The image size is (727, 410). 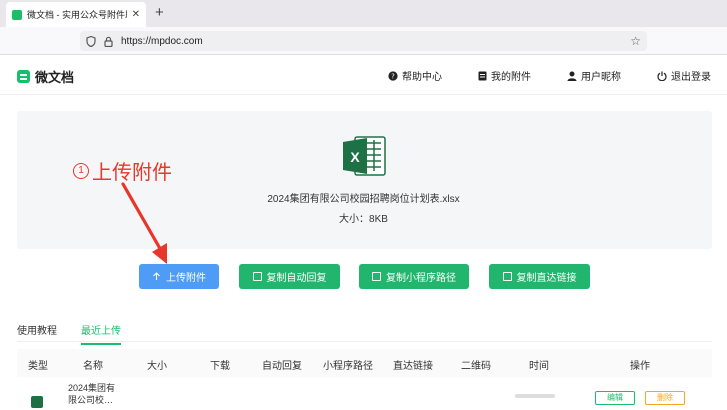 I want to click on col-mini-path: 小程序路径, so click(x=348, y=366).